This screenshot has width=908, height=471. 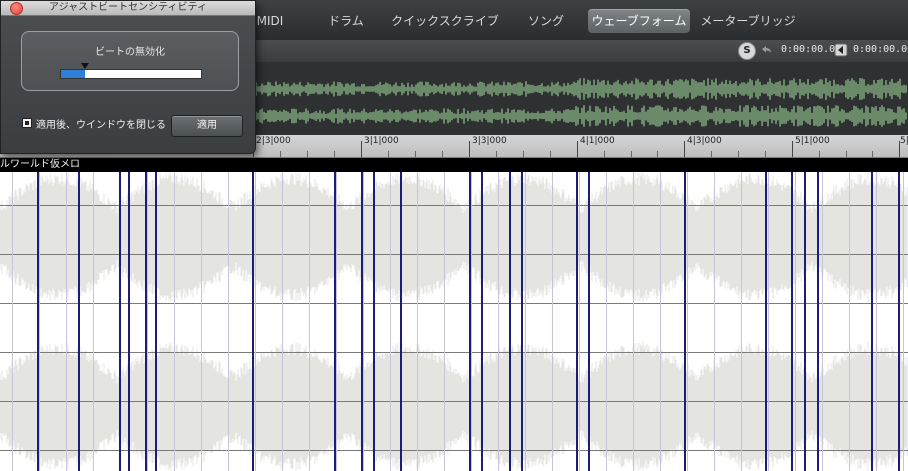 I want to click on solo-button: S, so click(x=747, y=51).